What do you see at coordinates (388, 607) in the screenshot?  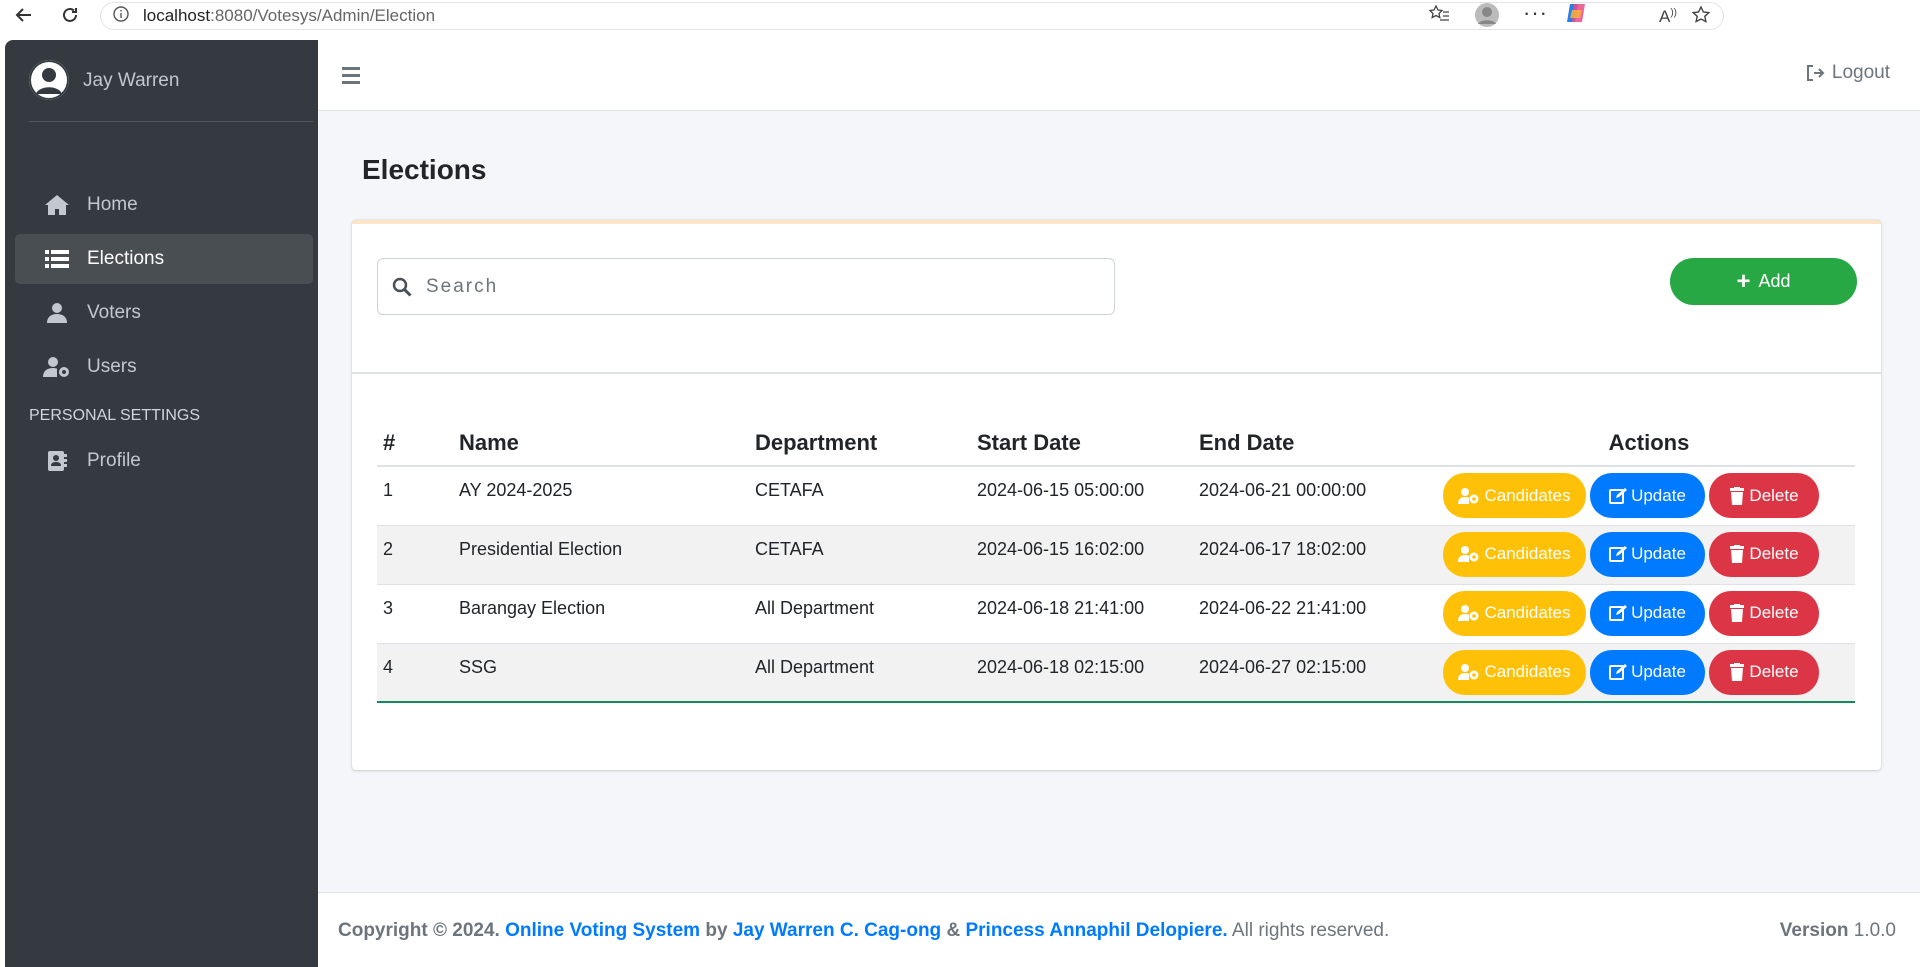 I see `cell-number: 3` at bounding box center [388, 607].